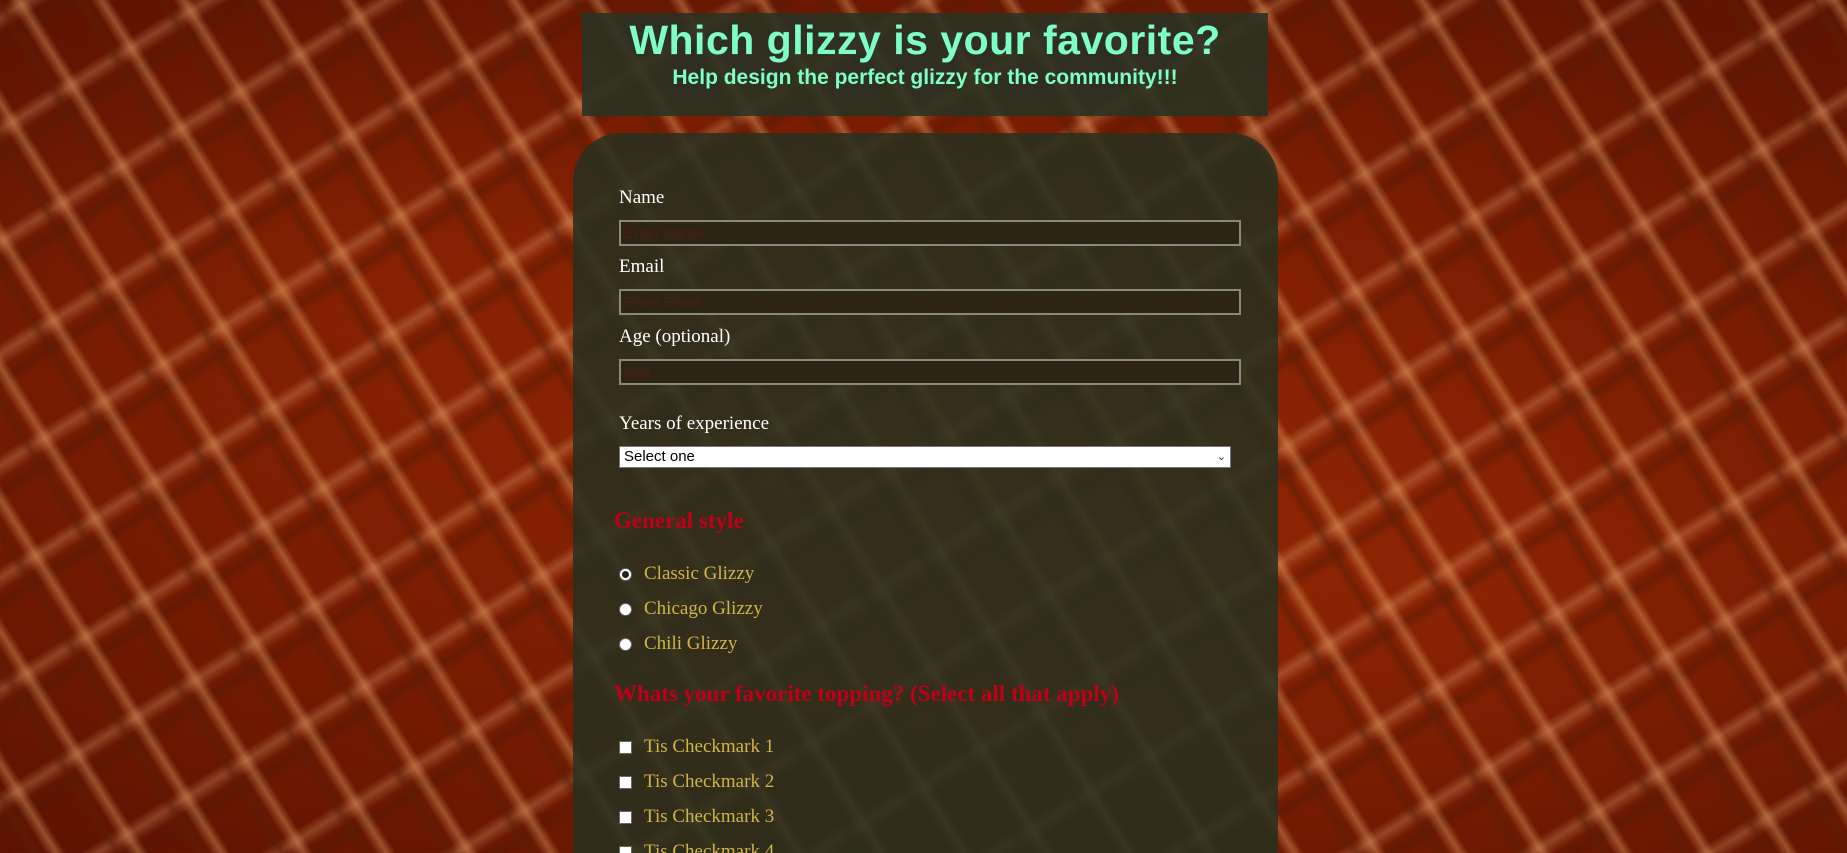 The width and height of the screenshot is (1847, 853). Describe the element at coordinates (675, 336) in the screenshot. I see `age-label: Age (optional)` at that location.